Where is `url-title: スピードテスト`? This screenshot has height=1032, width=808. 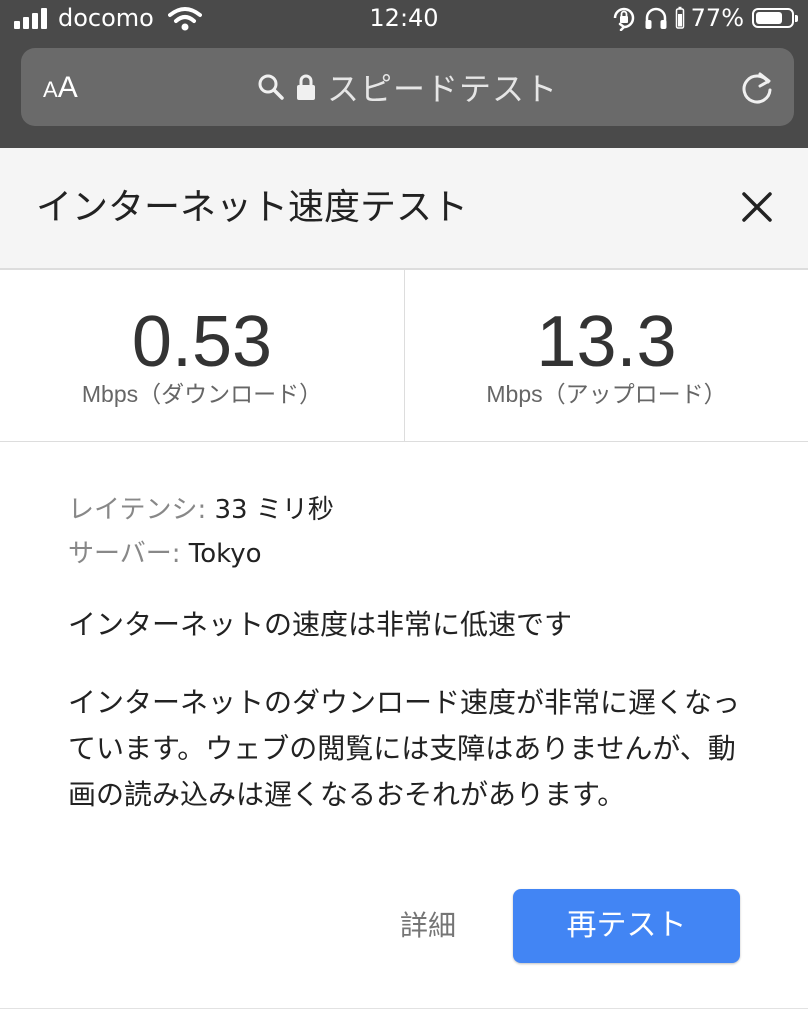
url-title: スピードテスト is located at coordinates (442, 89).